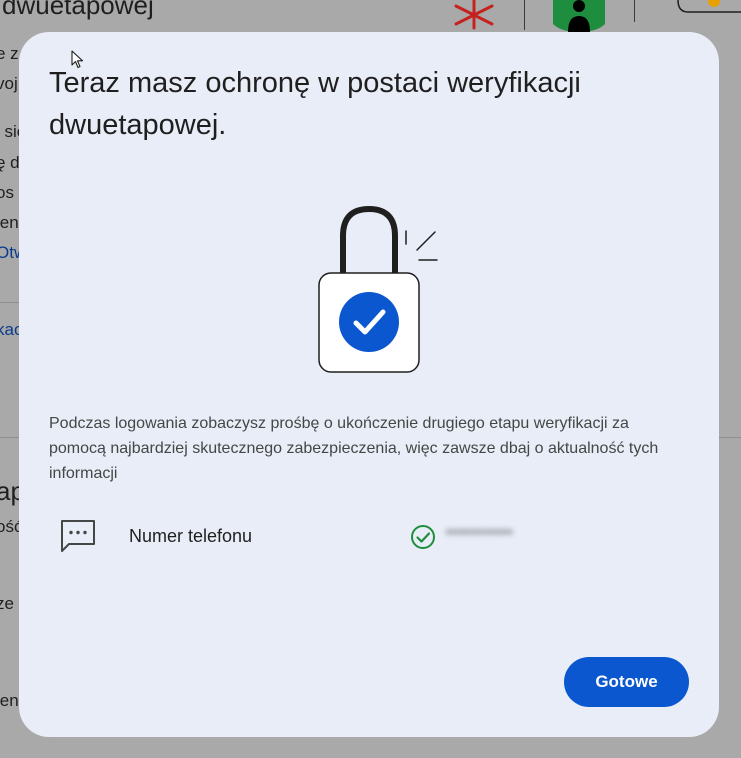 Image resolution: width=741 pixels, height=758 pixels. I want to click on background-text: voj, so click(9, 83).